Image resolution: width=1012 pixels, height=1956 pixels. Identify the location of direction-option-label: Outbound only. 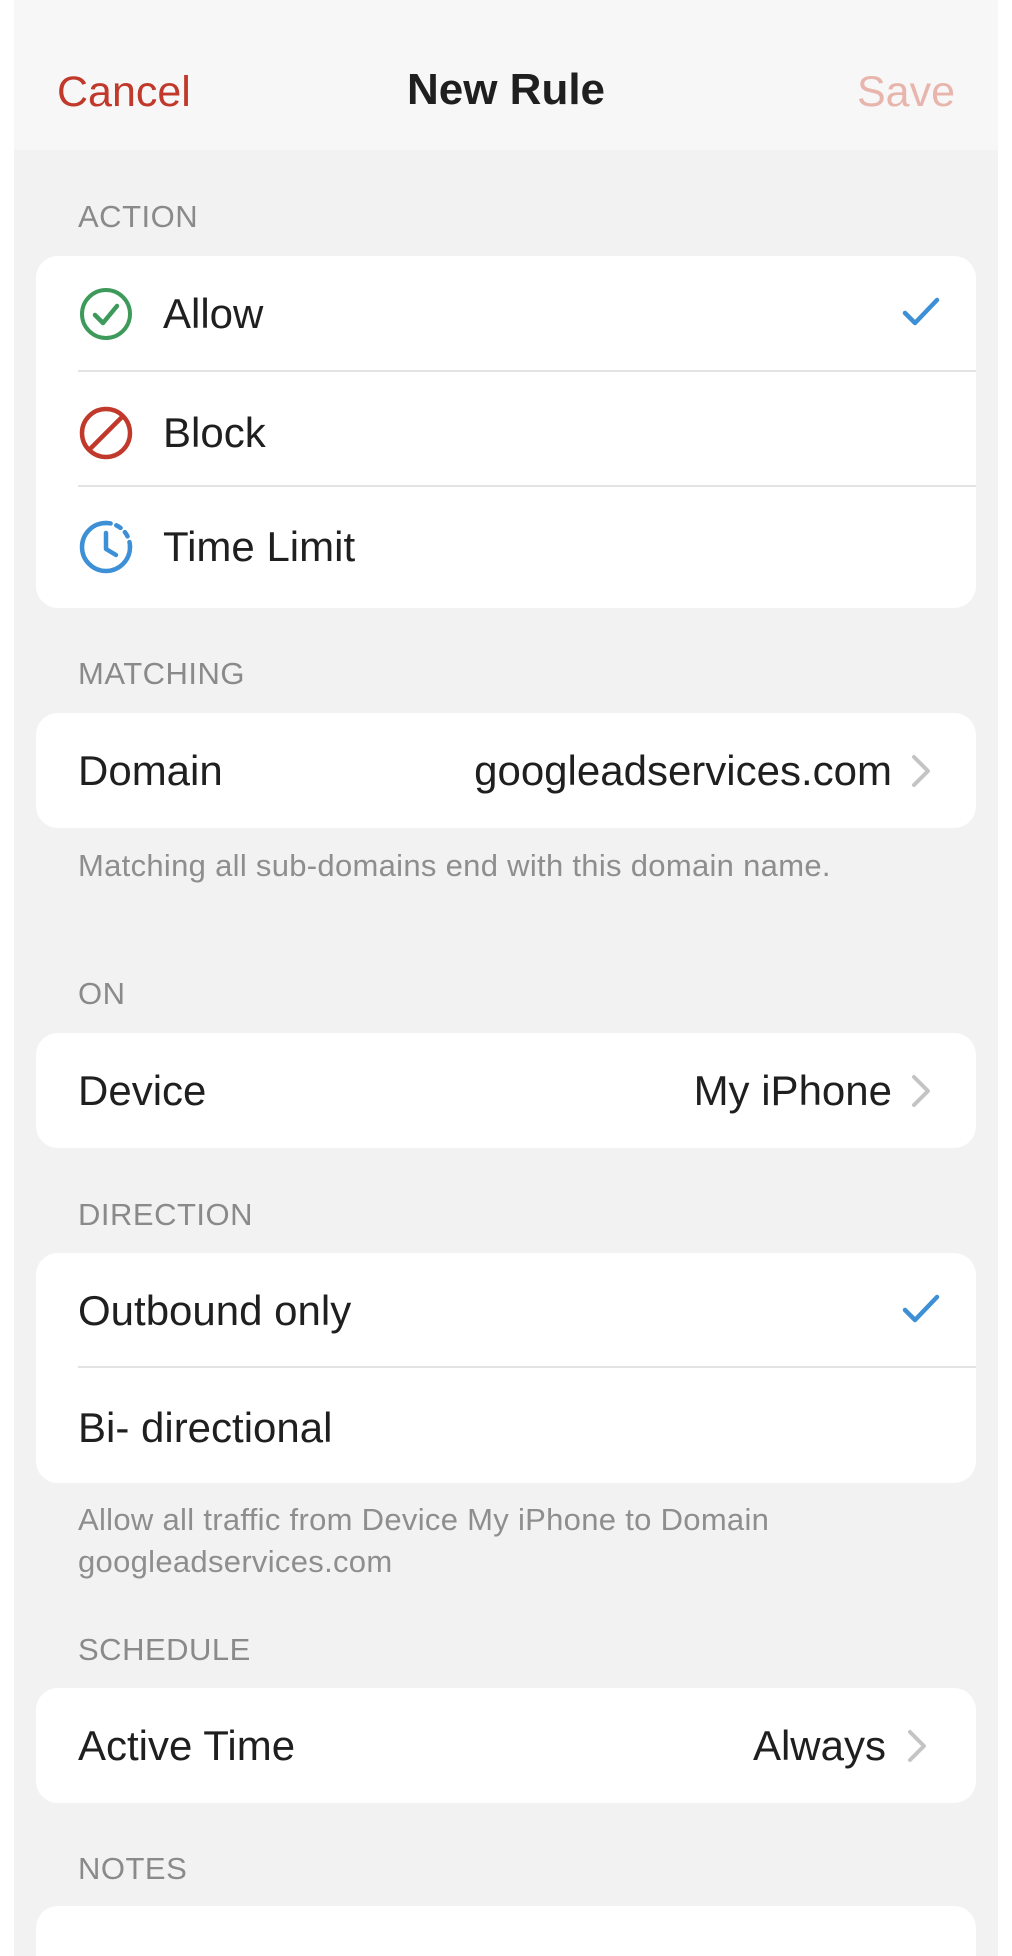
(215, 1310).